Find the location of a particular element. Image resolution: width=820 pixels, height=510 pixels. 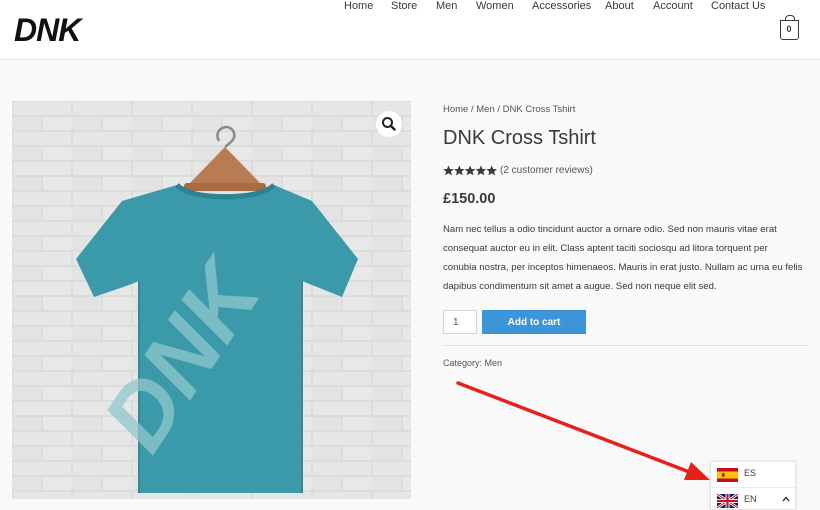

product-title: DNK Cross Tshirt is located at coordinates (519, 138).